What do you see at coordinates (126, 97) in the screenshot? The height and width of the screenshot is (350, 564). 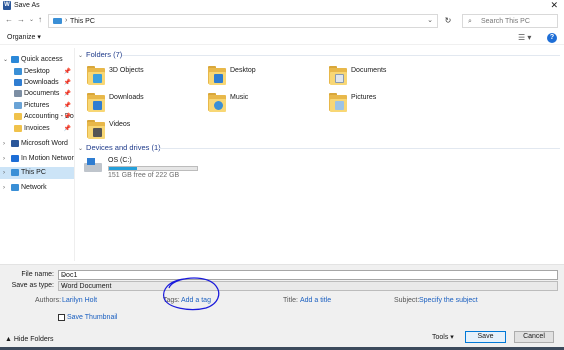 I see `folder-label: Downloads` at bounding box center [126, 97].